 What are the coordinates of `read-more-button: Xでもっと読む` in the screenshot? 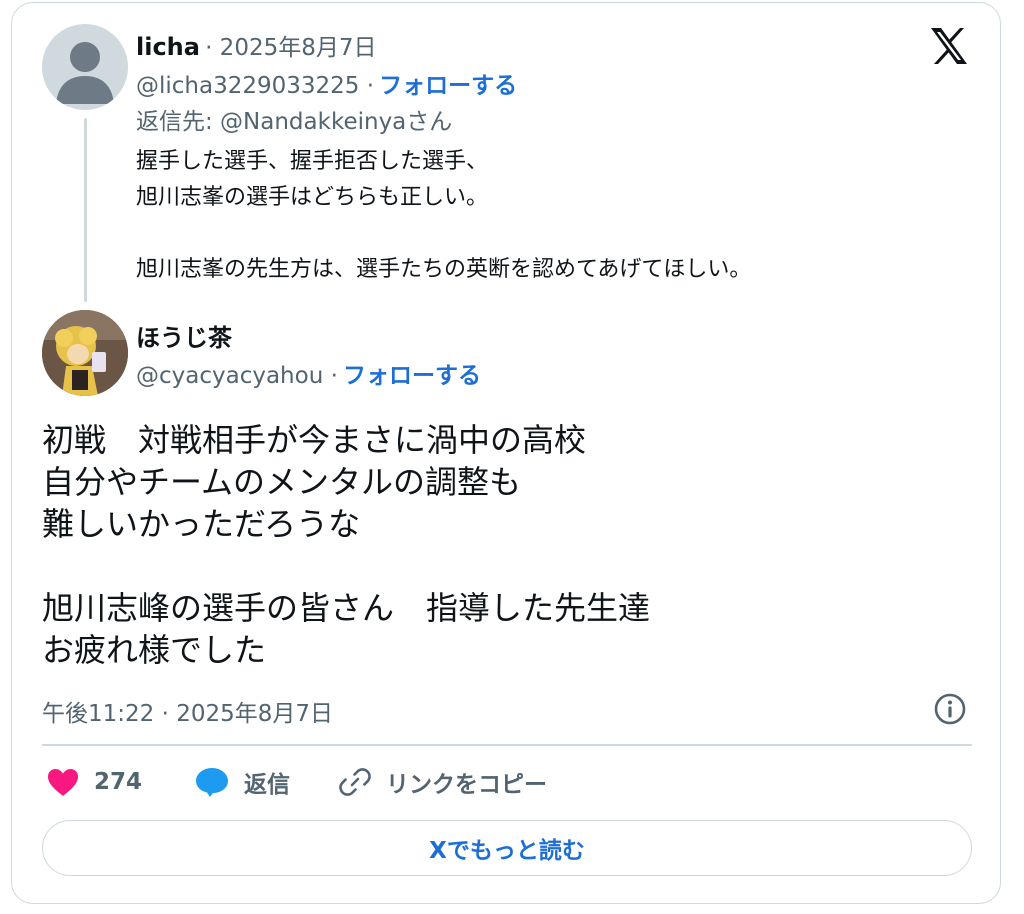 It's located at (507, 848).